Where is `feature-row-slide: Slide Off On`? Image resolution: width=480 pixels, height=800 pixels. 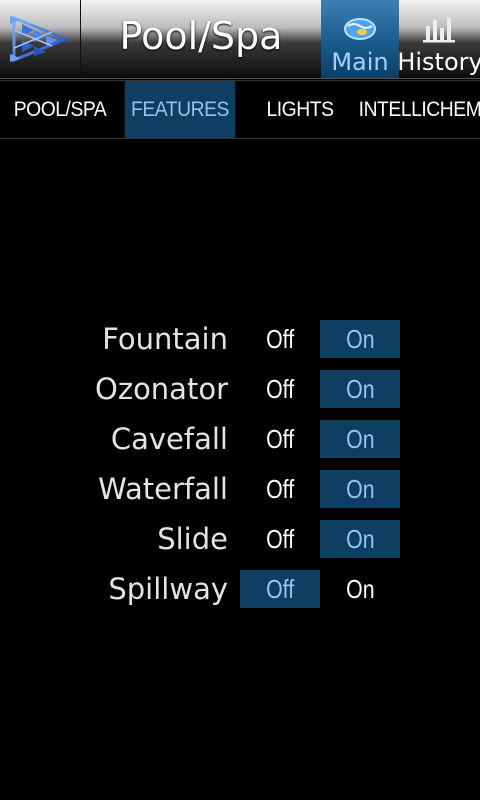 feature-row-slide: Slide Off On is located at coordinates (240, 545).